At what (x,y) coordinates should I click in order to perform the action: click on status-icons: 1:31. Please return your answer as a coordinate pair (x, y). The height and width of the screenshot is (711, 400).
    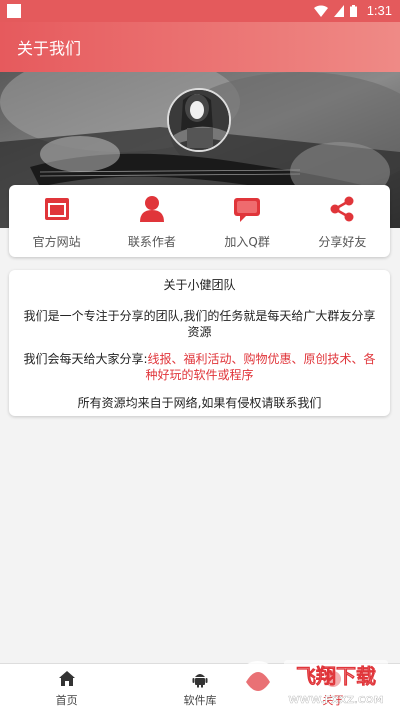
    Looking at the image, I should click on (352, 10).